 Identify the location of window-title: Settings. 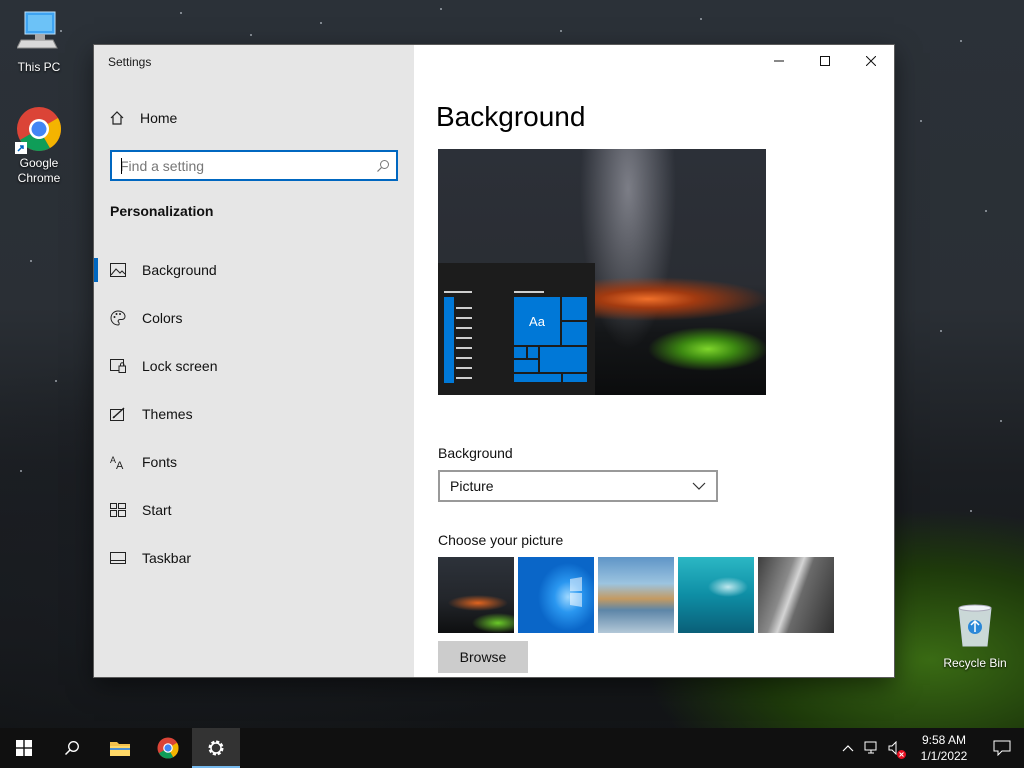
(130, 62).